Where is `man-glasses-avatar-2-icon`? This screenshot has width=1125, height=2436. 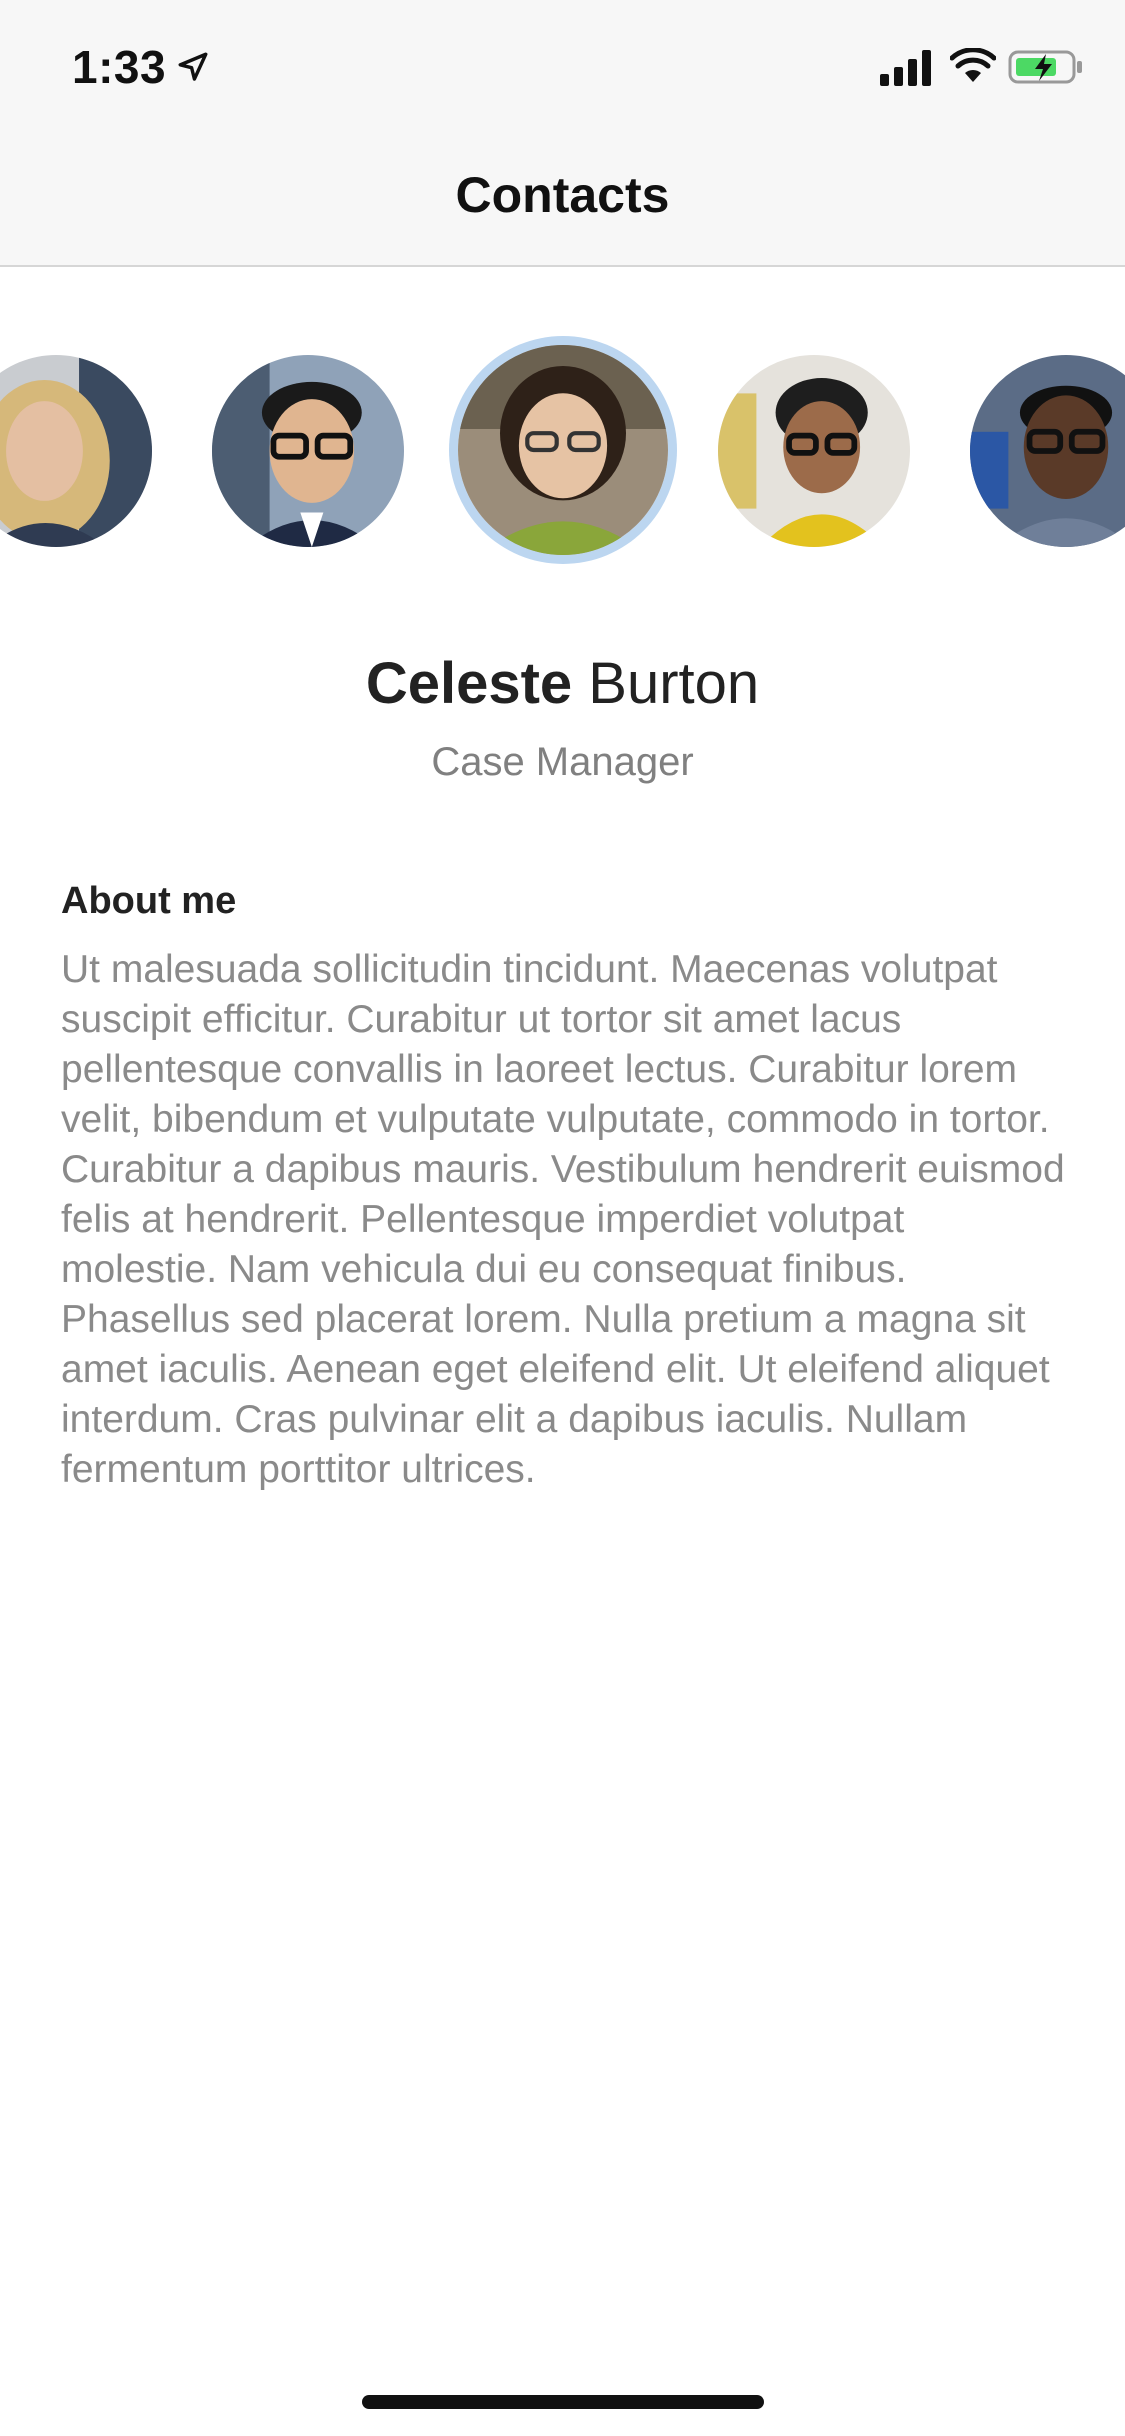
man-glasses-avatar-2-icon is located at coordinates (1047, 451).